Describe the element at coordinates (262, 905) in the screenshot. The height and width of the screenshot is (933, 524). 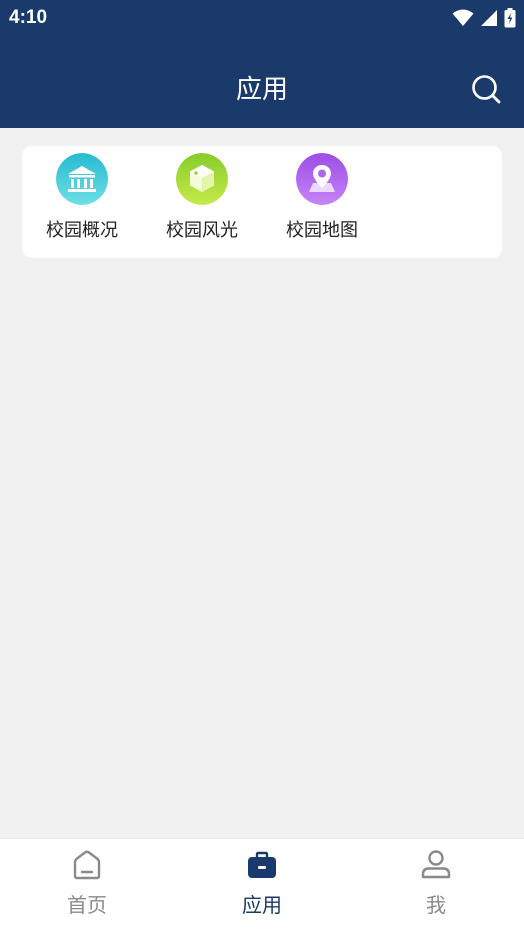
I see `nav-label: 应用` at that location.